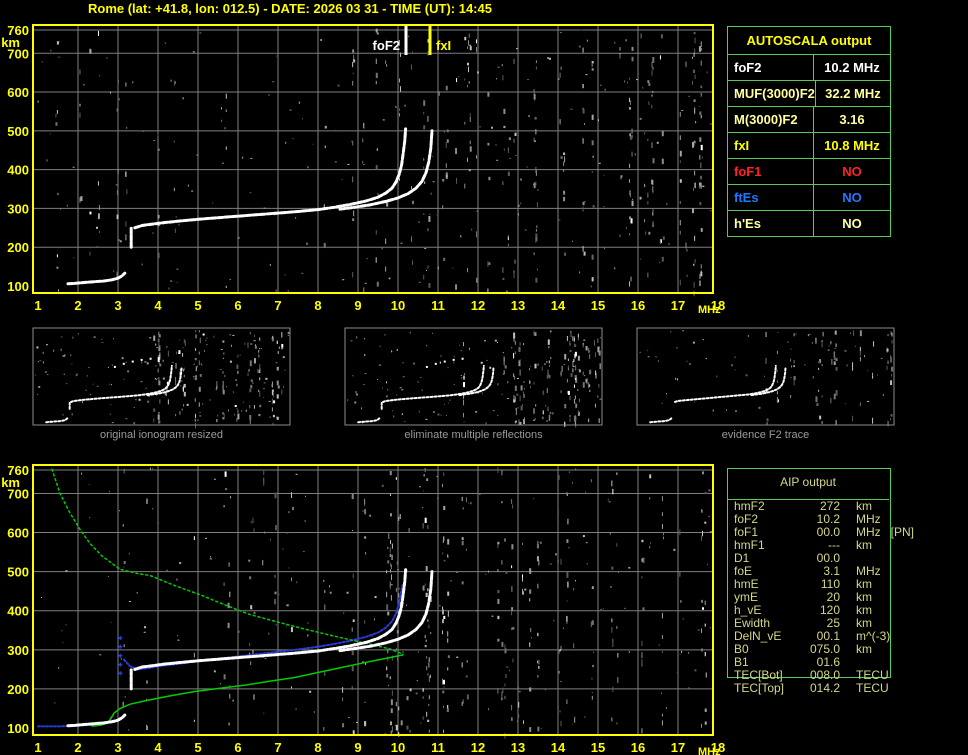 This screenshot has width=968, height=755. I want to click on x-tick-label: 5, so click(197, 747).